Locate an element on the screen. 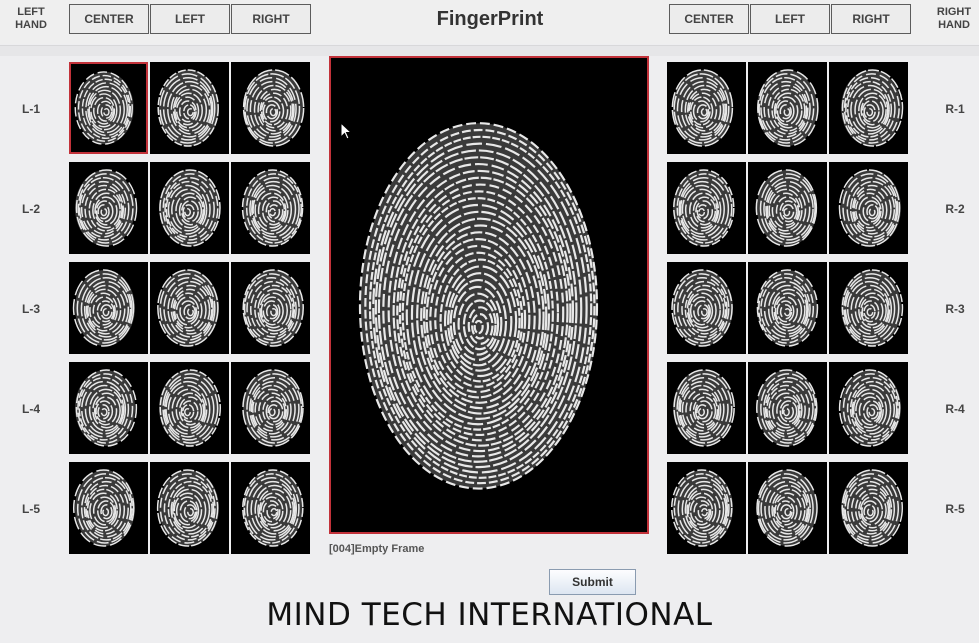  left-right-button: RIGHT is located at coordinates (271, 19).